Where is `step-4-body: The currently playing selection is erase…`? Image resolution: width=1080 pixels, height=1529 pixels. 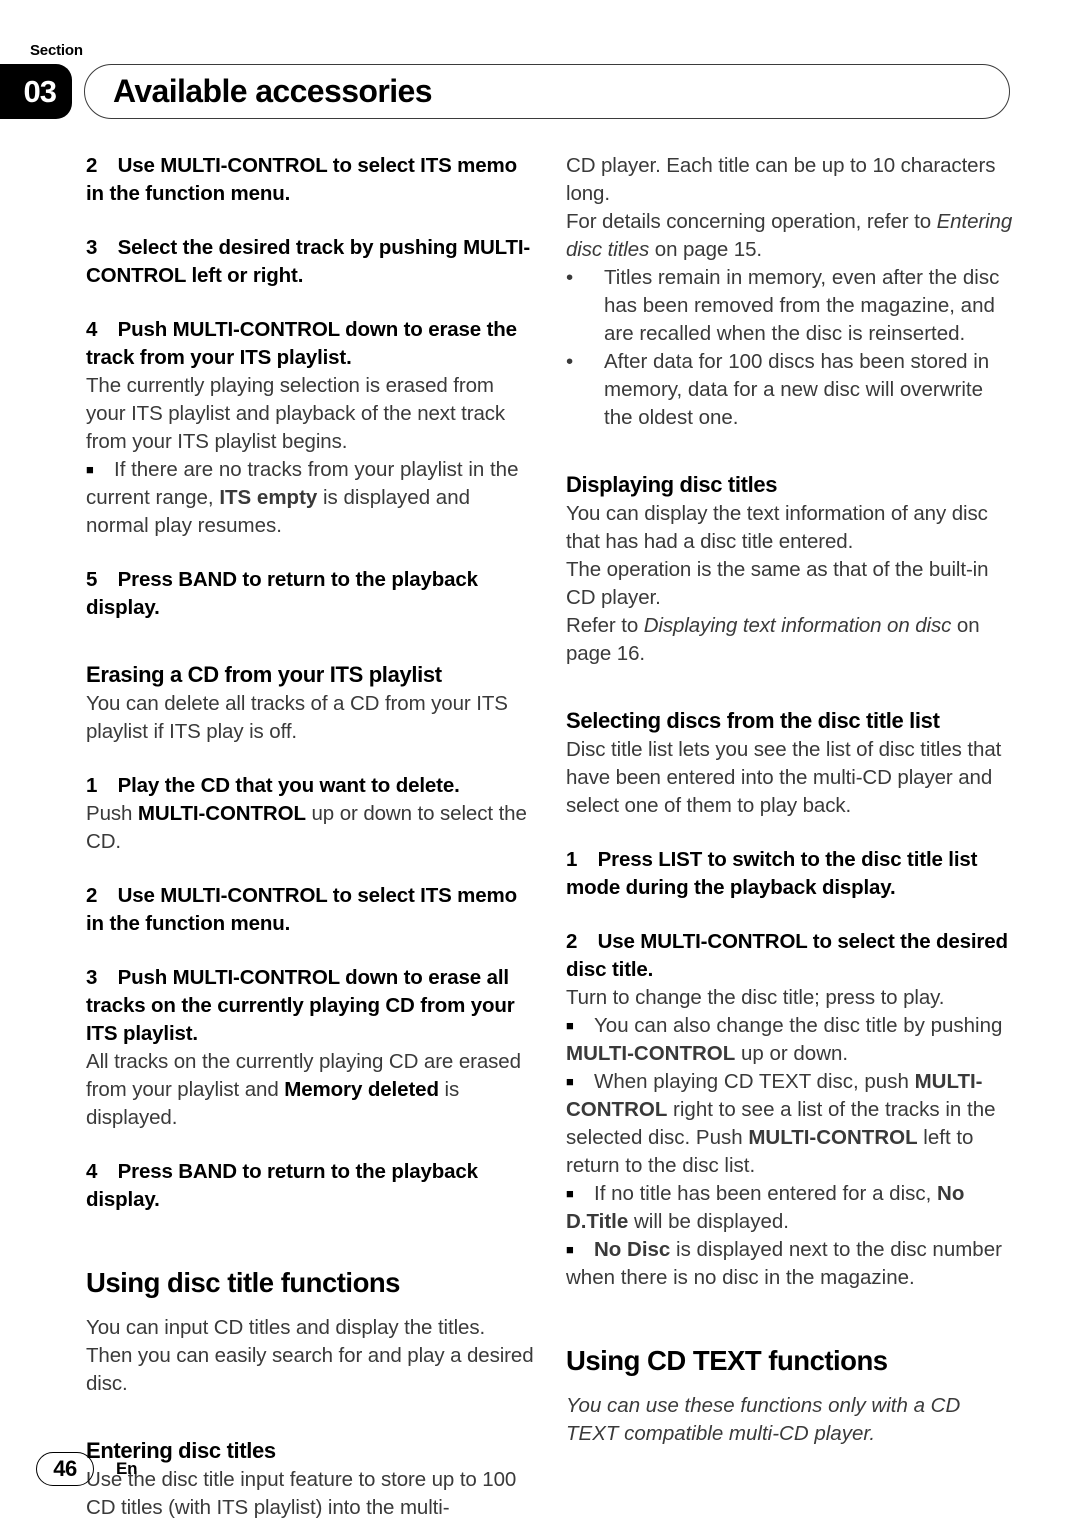 step-4-body: The currently playing selection is erase… is located at coordinates (296, 413).